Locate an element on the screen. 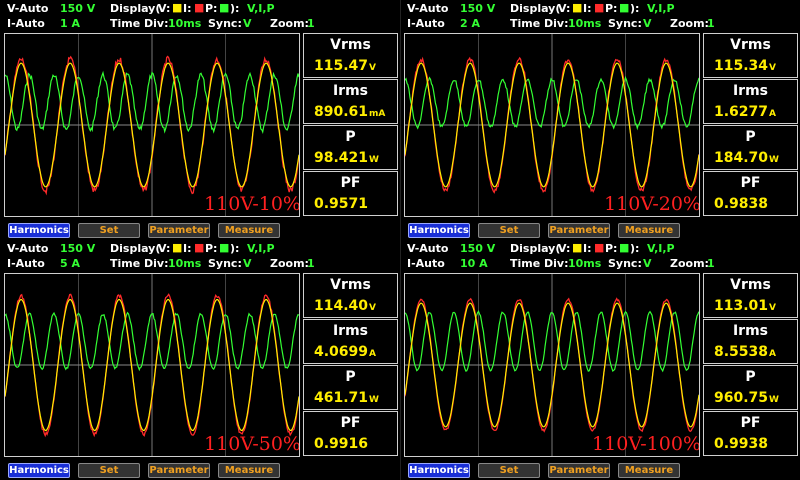 Image resolution: width=800 pixels, height=480 pixels. irms-box: Irms 1.6277A is located at coordinates (750, 101).